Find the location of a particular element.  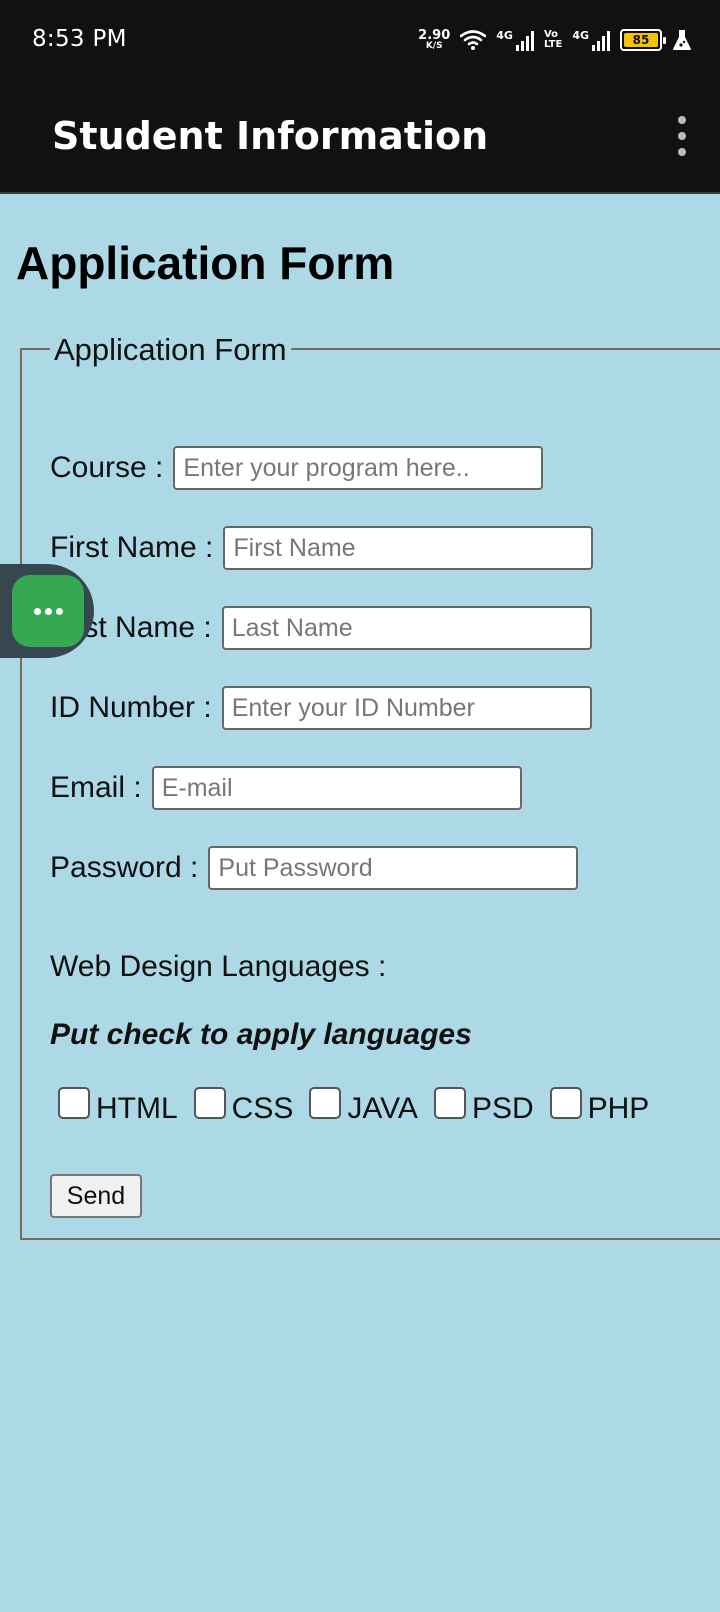

checkbox-psd-box is located at coordinates (449, 1103).